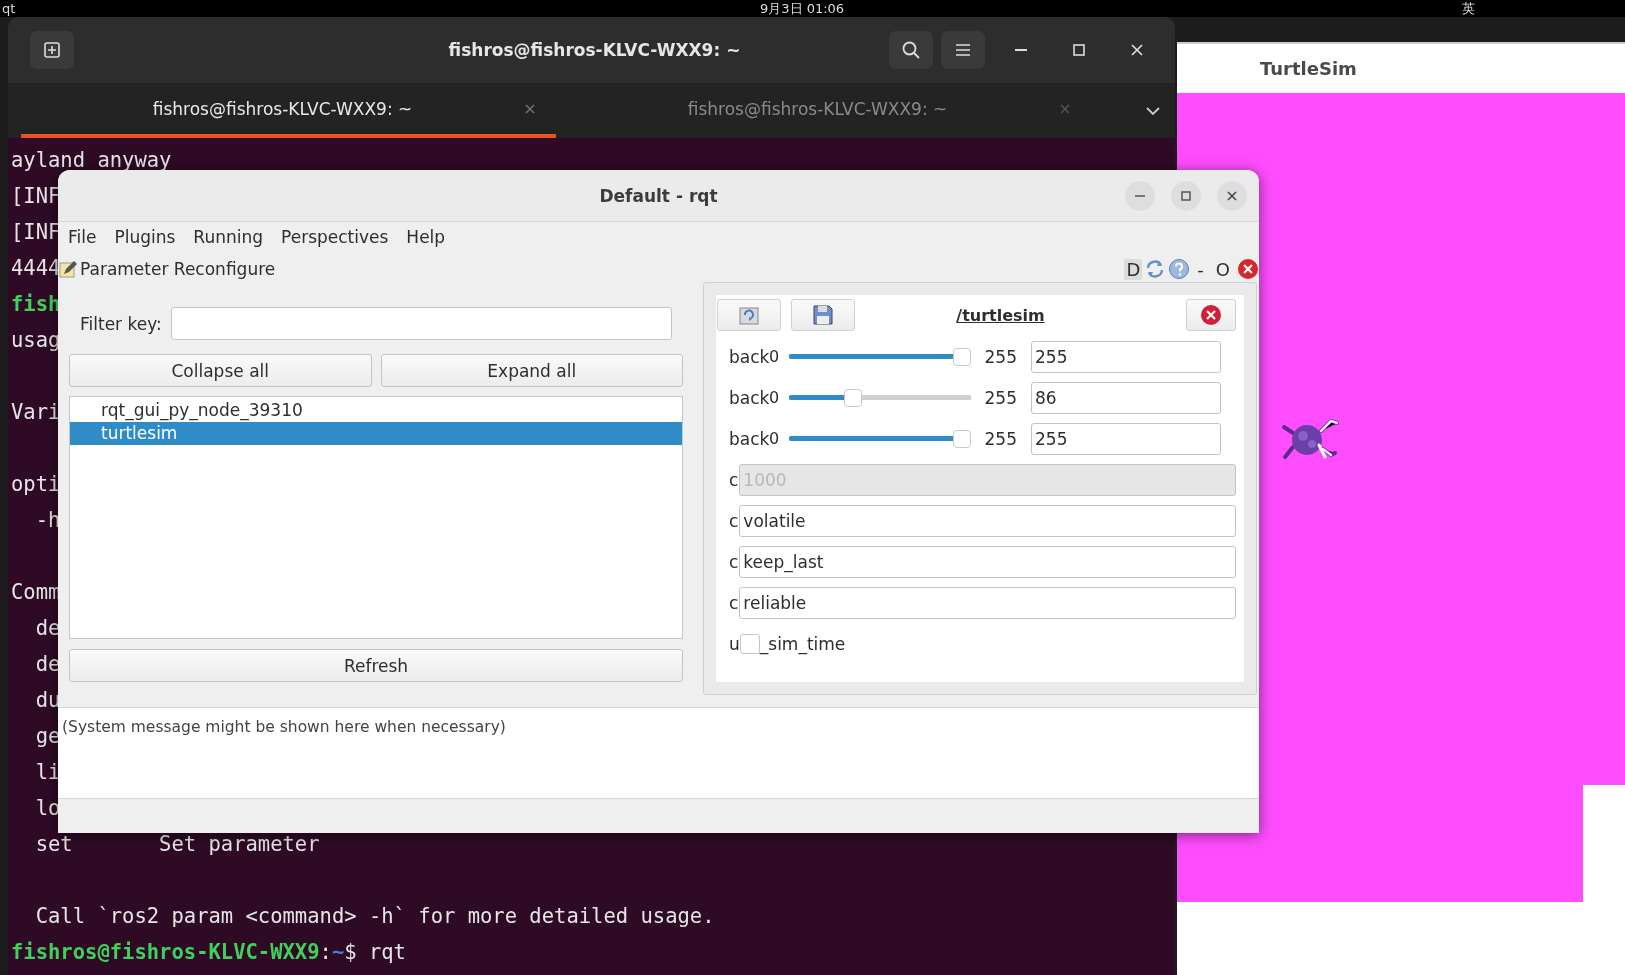  Describe the element at coordinates (1179, 269) in the screenshot. I see `help-icon` at that location.